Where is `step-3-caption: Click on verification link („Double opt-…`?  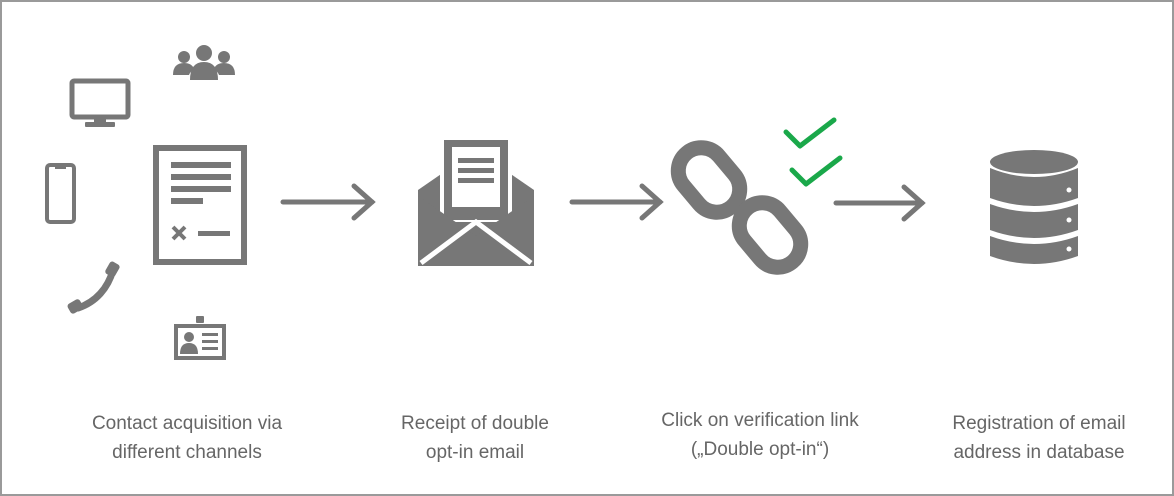 step-3-caption: Click on verification link („Double opt-… is located at coordinates (760, 435).